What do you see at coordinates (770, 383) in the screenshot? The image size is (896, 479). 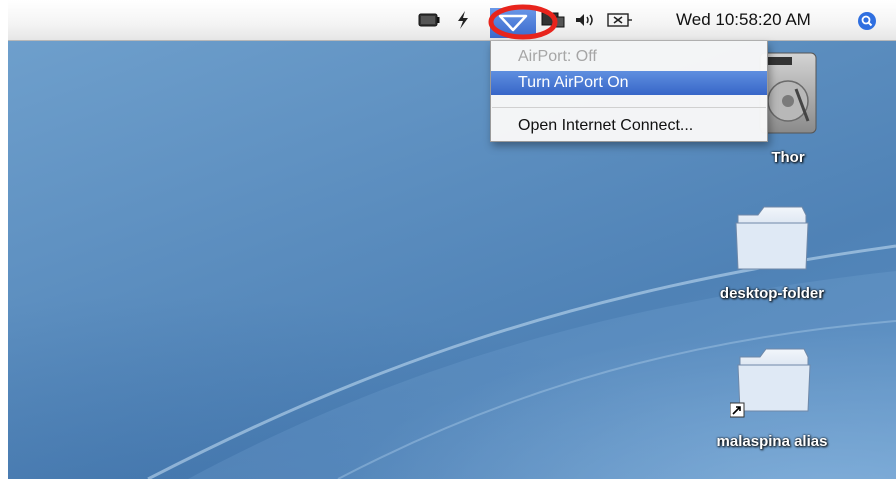 I see `folder-alias-icon` at bounding box center [770, 383].